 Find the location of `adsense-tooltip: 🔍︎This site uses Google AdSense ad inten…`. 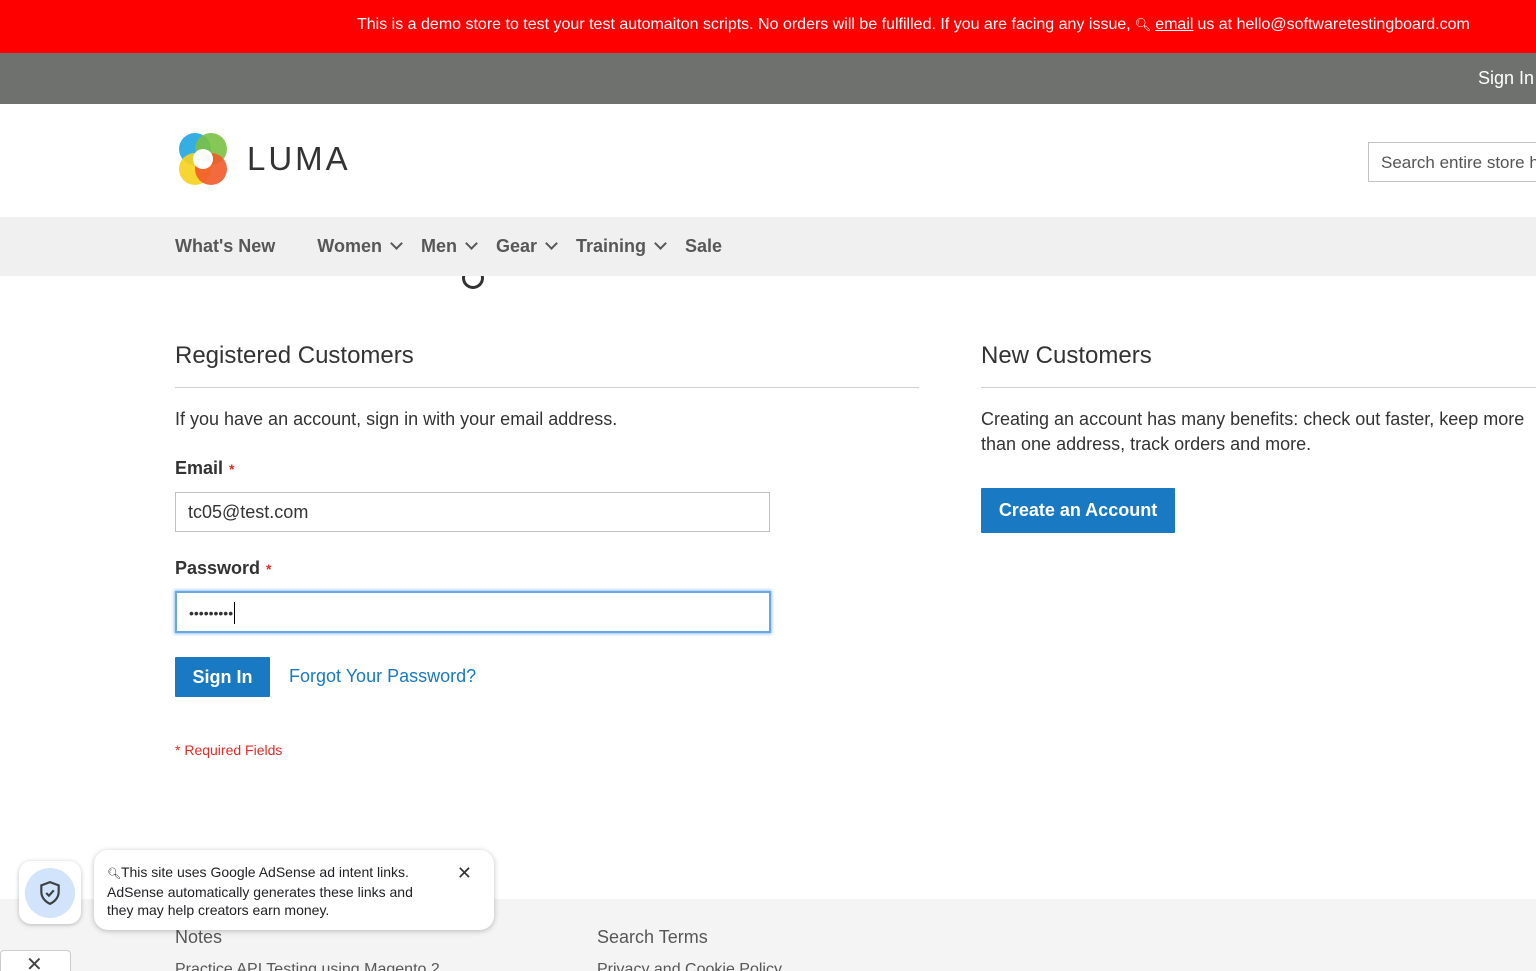

adsense-tooltip: 🔍︎This site uses Google AdSense ad inten… is located at coordinates (294, 890).